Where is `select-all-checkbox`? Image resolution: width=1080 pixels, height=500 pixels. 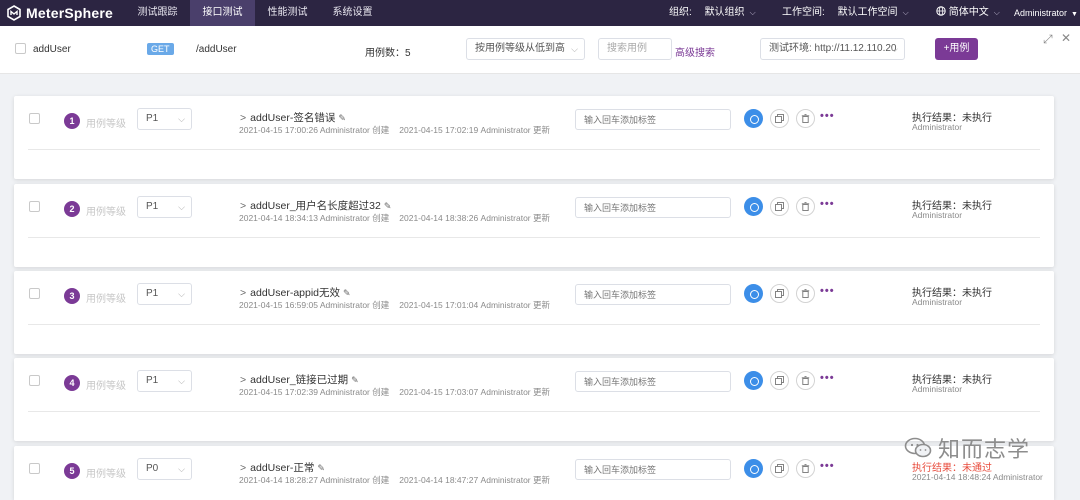 select-all-checkbox is located at coordinates (20, 48).